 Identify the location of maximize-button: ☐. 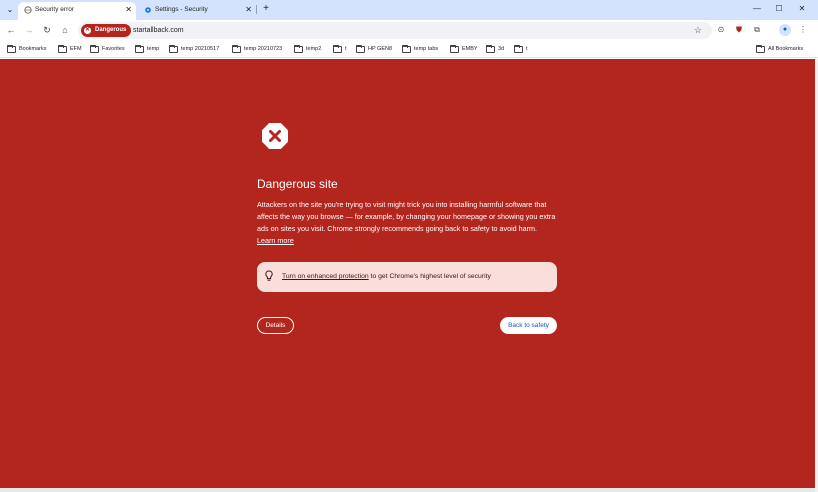
(779, 9).